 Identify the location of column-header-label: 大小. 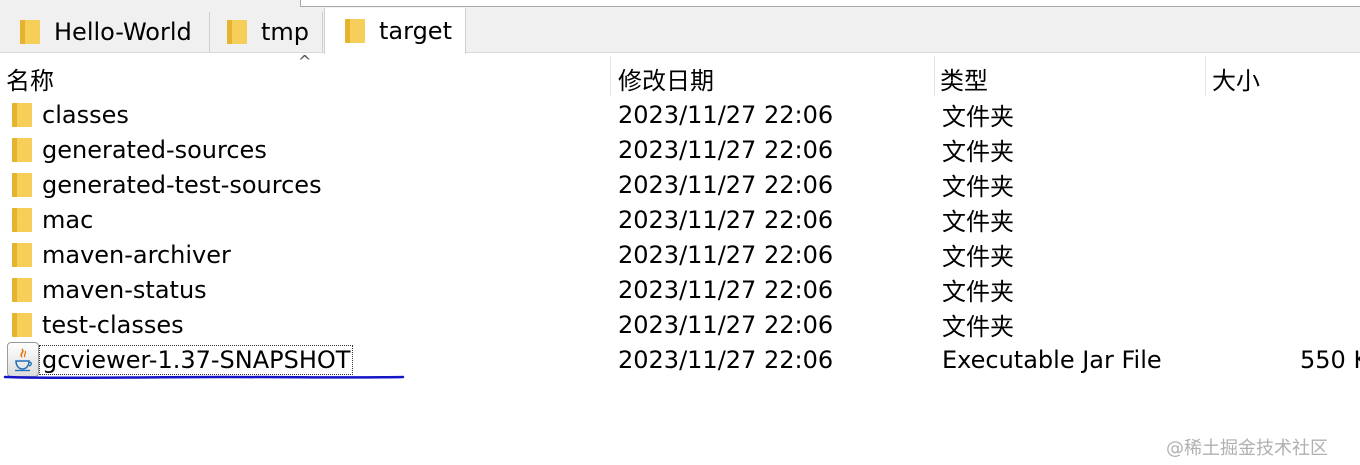
(1236, 80).